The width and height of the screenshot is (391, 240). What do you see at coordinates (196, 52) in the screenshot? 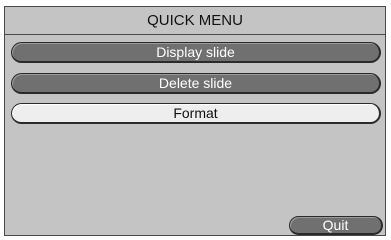
I see `display-slide-button: Display slide` at bounding box center [196, 52].